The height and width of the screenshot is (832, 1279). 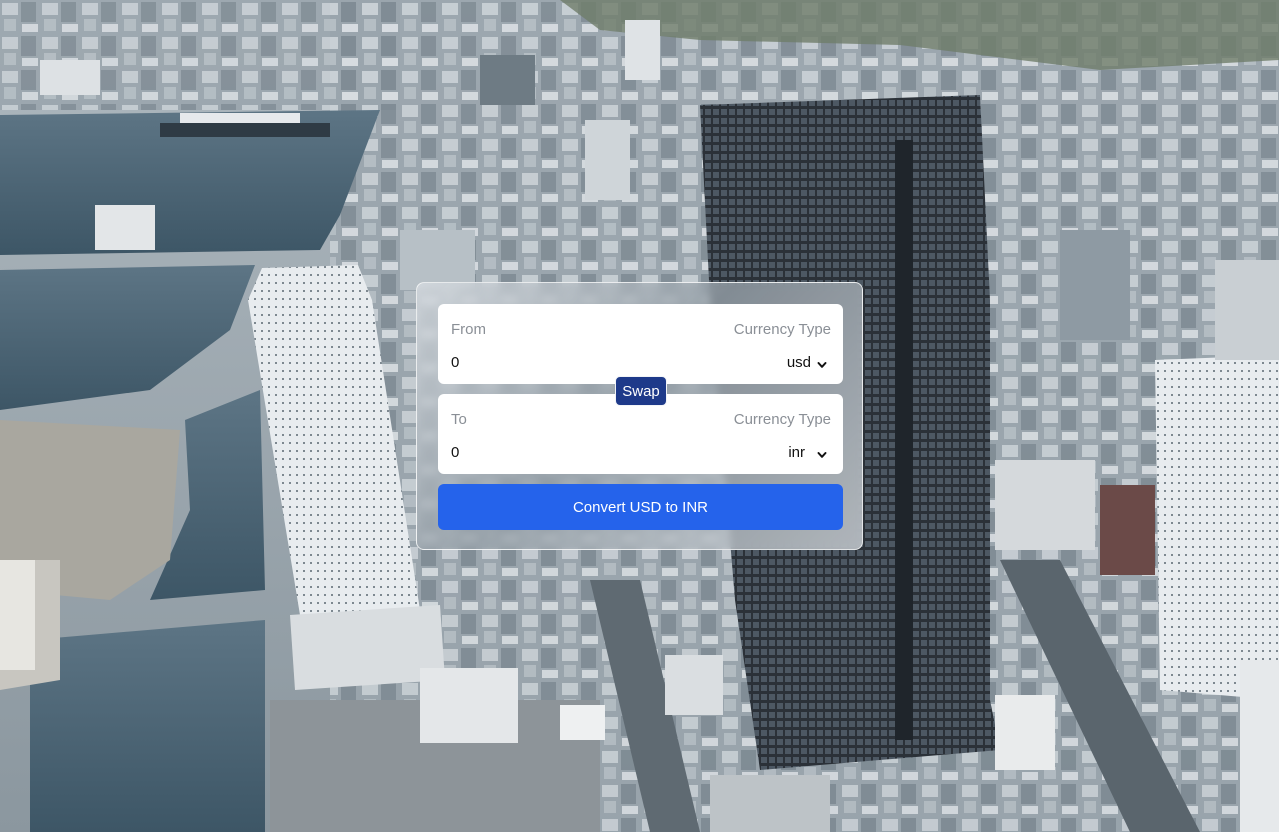 I want to click on to-amount-input, so click(x=551, y=452).